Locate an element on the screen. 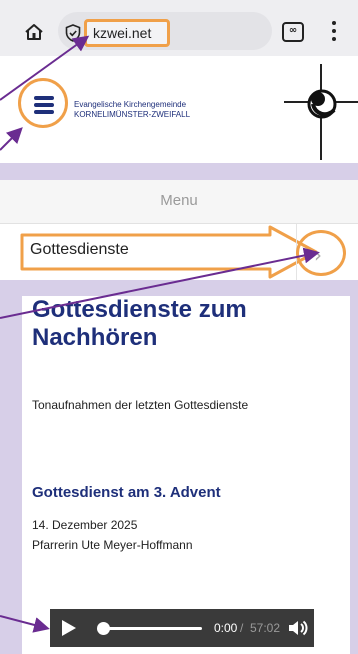  hamburger-highlight-circle is located at coordinates (43, 103).